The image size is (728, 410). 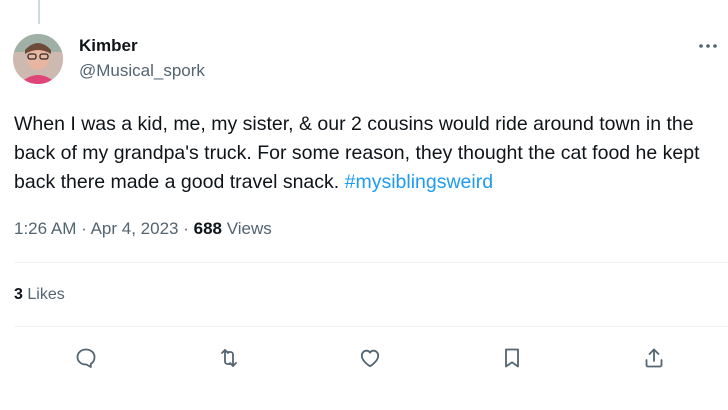 I want to click on bookmark-icon, so click(x=512, y=358).